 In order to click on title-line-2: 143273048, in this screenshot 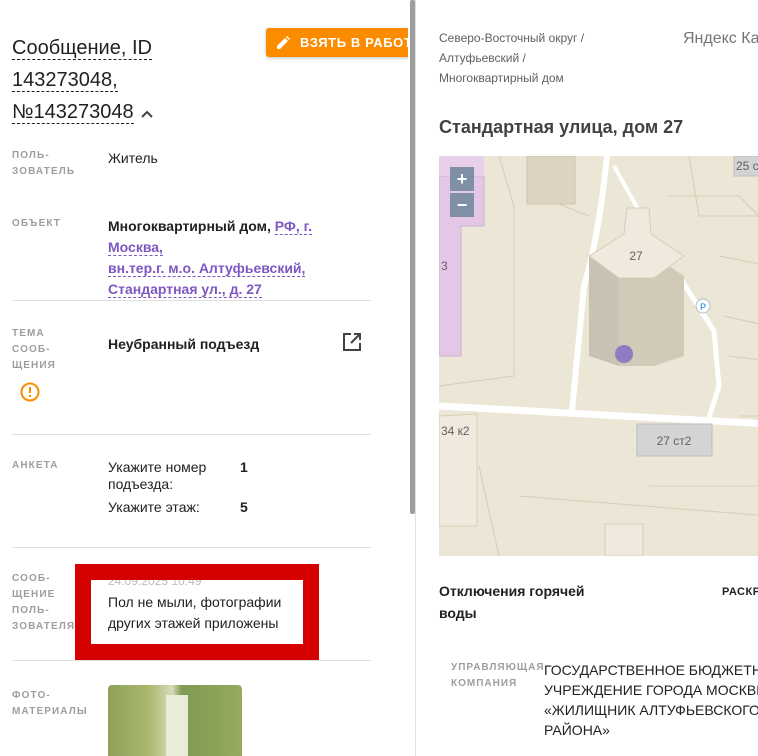, I will do `click(65, 80)`.